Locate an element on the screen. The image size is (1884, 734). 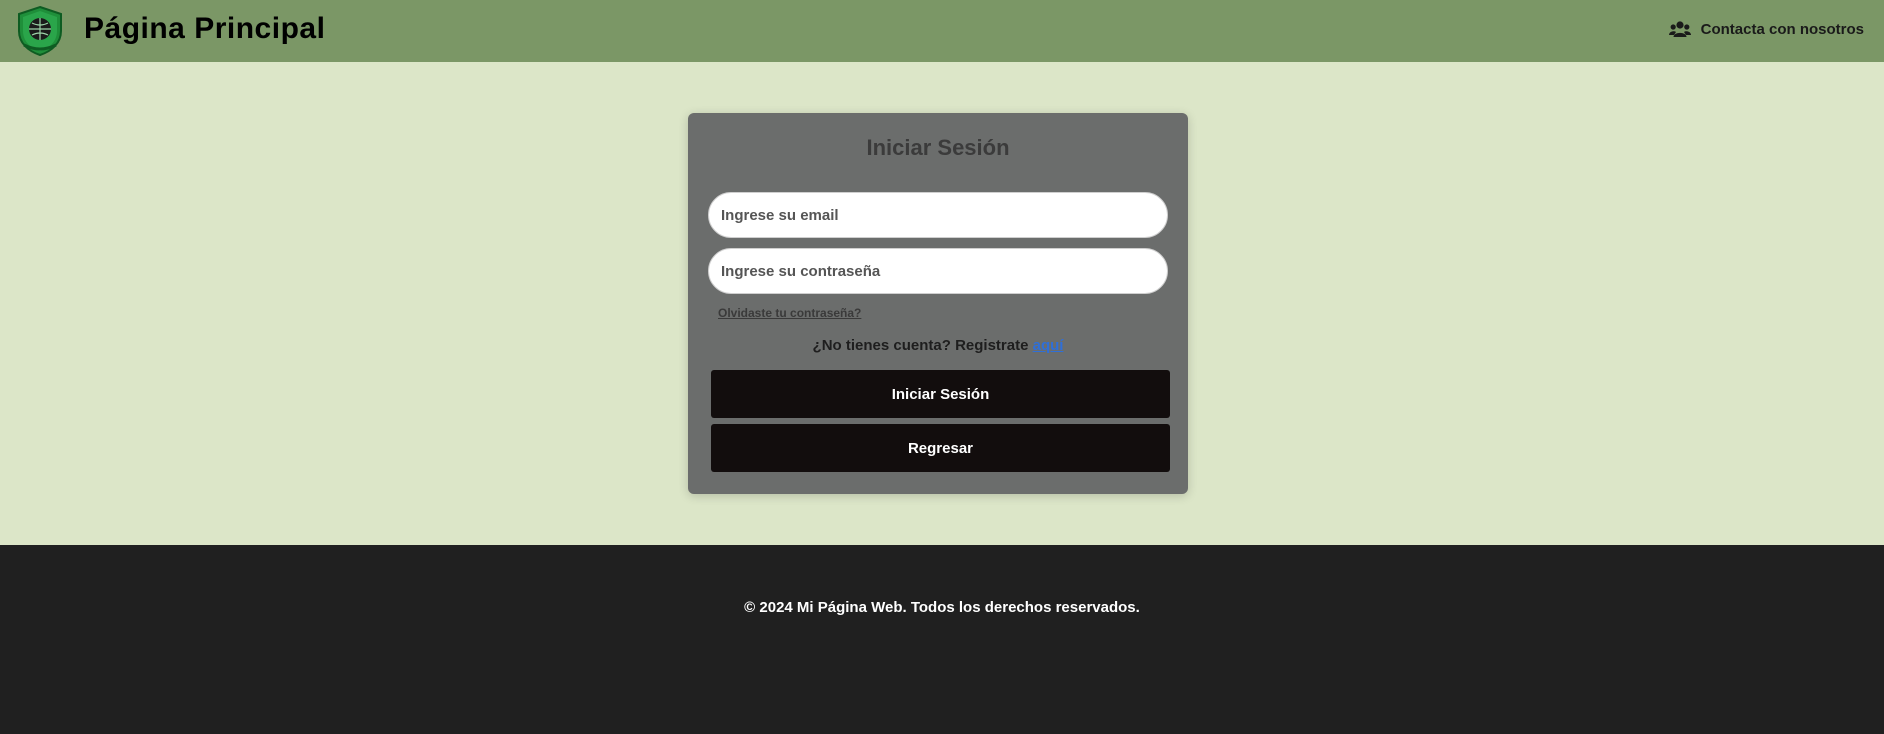
register-prompt: ¿No tienes cuenta? Registrate aquí is located at coordinates (938, 345).